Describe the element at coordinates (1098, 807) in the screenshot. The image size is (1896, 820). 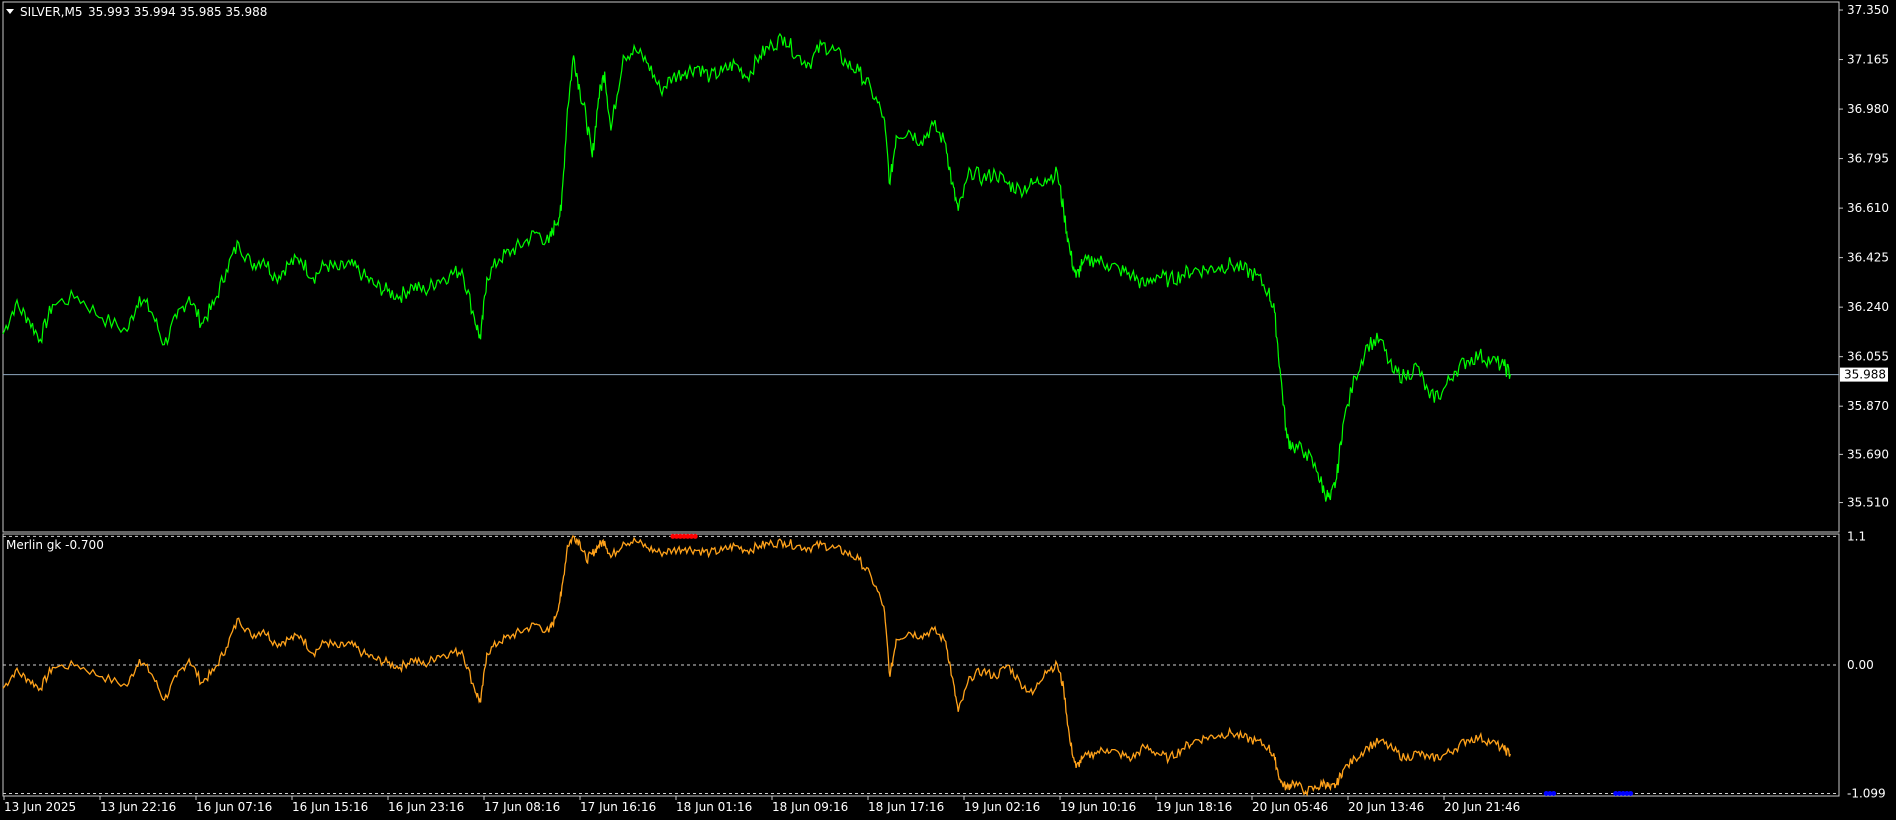
I see `time-tick-label: 19 Jun 10:16` at that location.